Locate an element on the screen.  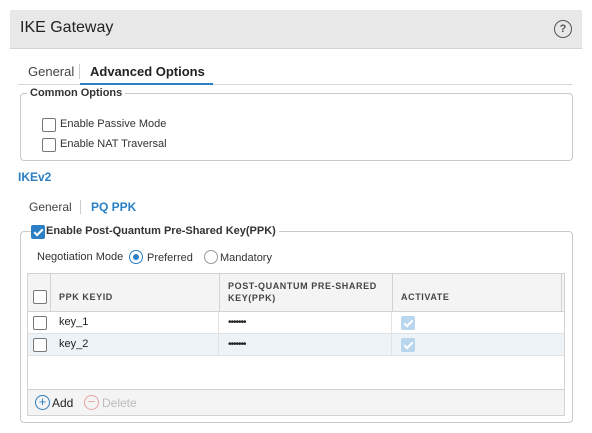
col-ppk-key: POST-QUANTUM PRE-SHARED KEY(PPK) is located at coordinates (306, 292).